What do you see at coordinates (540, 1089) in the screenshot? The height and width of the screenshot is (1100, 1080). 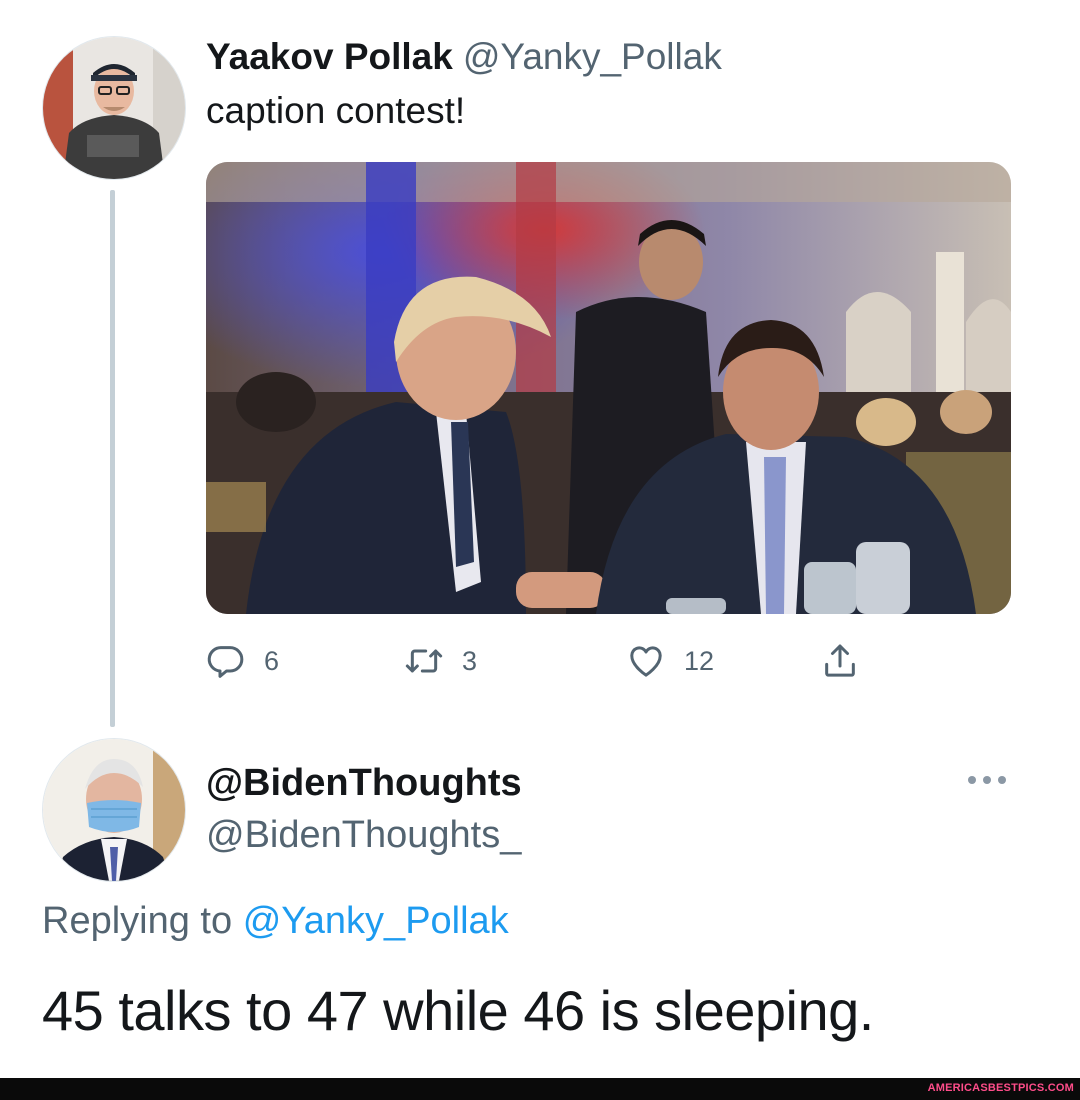 I see `watermark-bar: AMERICASBESTPICS.COM` at bounding box center [540, 1089].